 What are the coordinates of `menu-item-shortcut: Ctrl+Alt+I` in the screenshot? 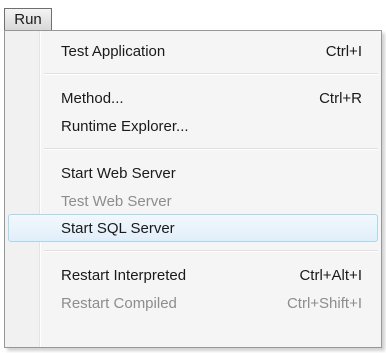 It's located at (330, 275).